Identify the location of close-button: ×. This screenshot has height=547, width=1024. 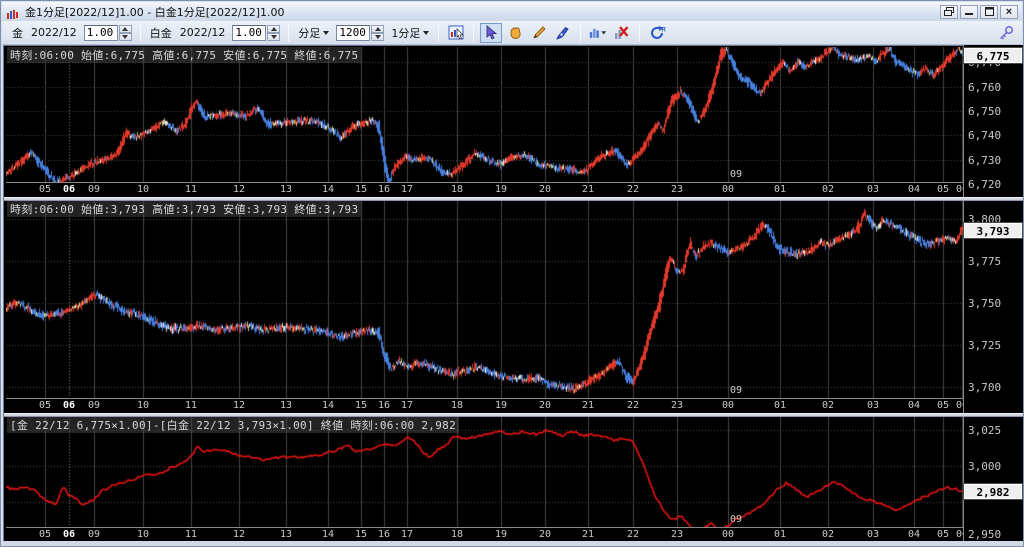
(1009, 11).